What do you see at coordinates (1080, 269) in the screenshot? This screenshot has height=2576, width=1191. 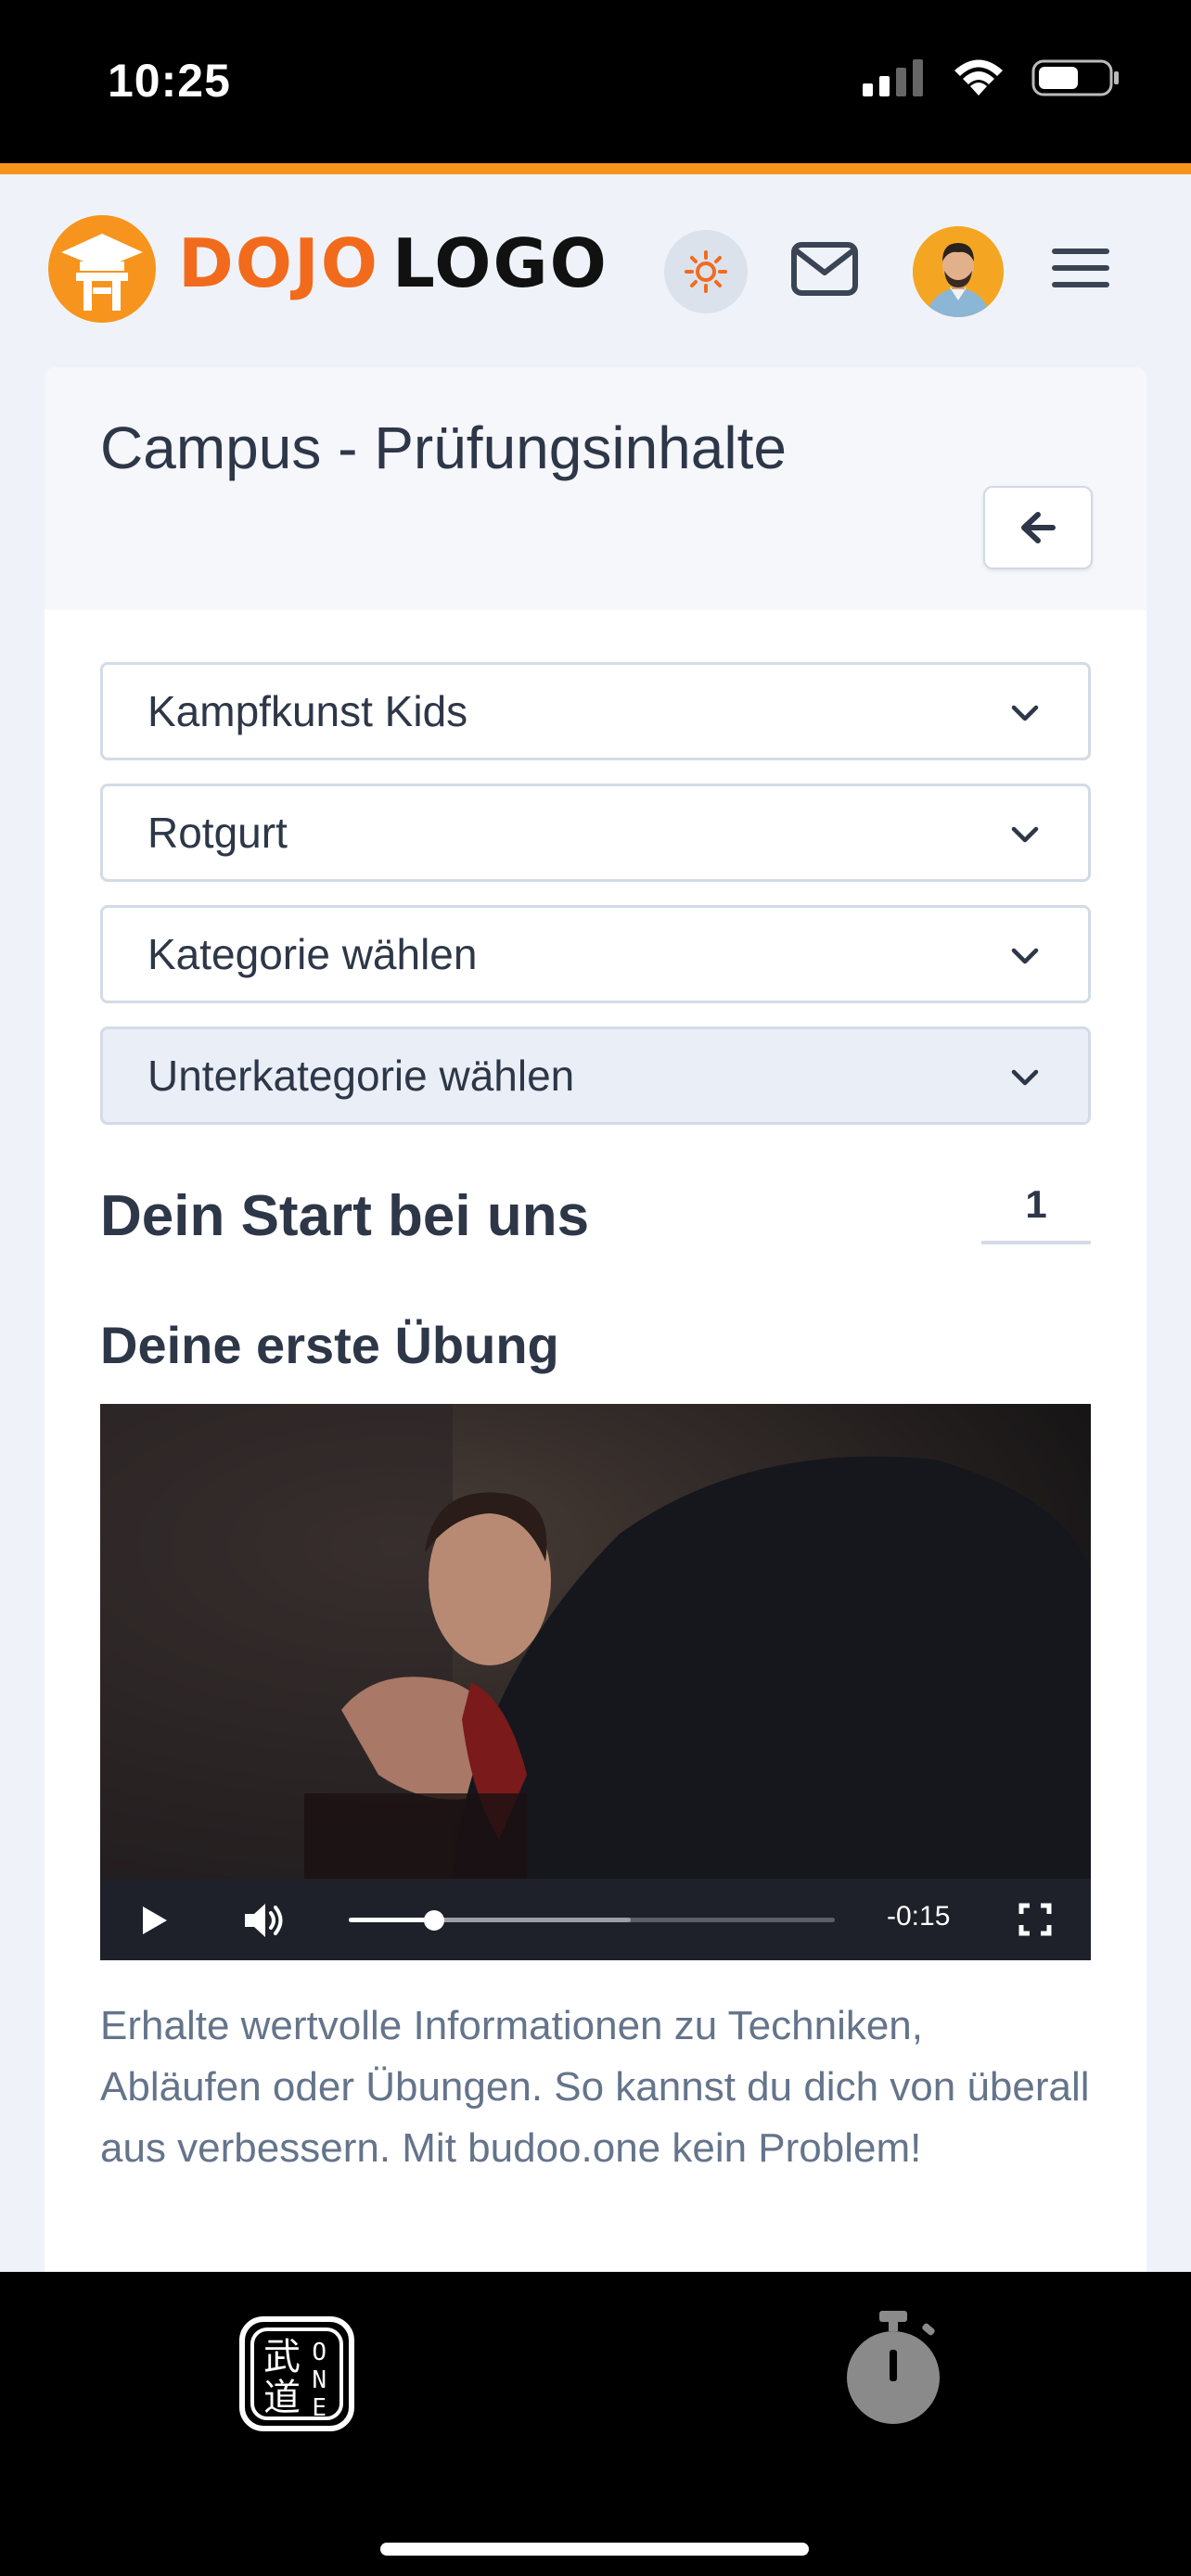 I see `hamburger-menu-icon` at bounding box center [1080, 269].